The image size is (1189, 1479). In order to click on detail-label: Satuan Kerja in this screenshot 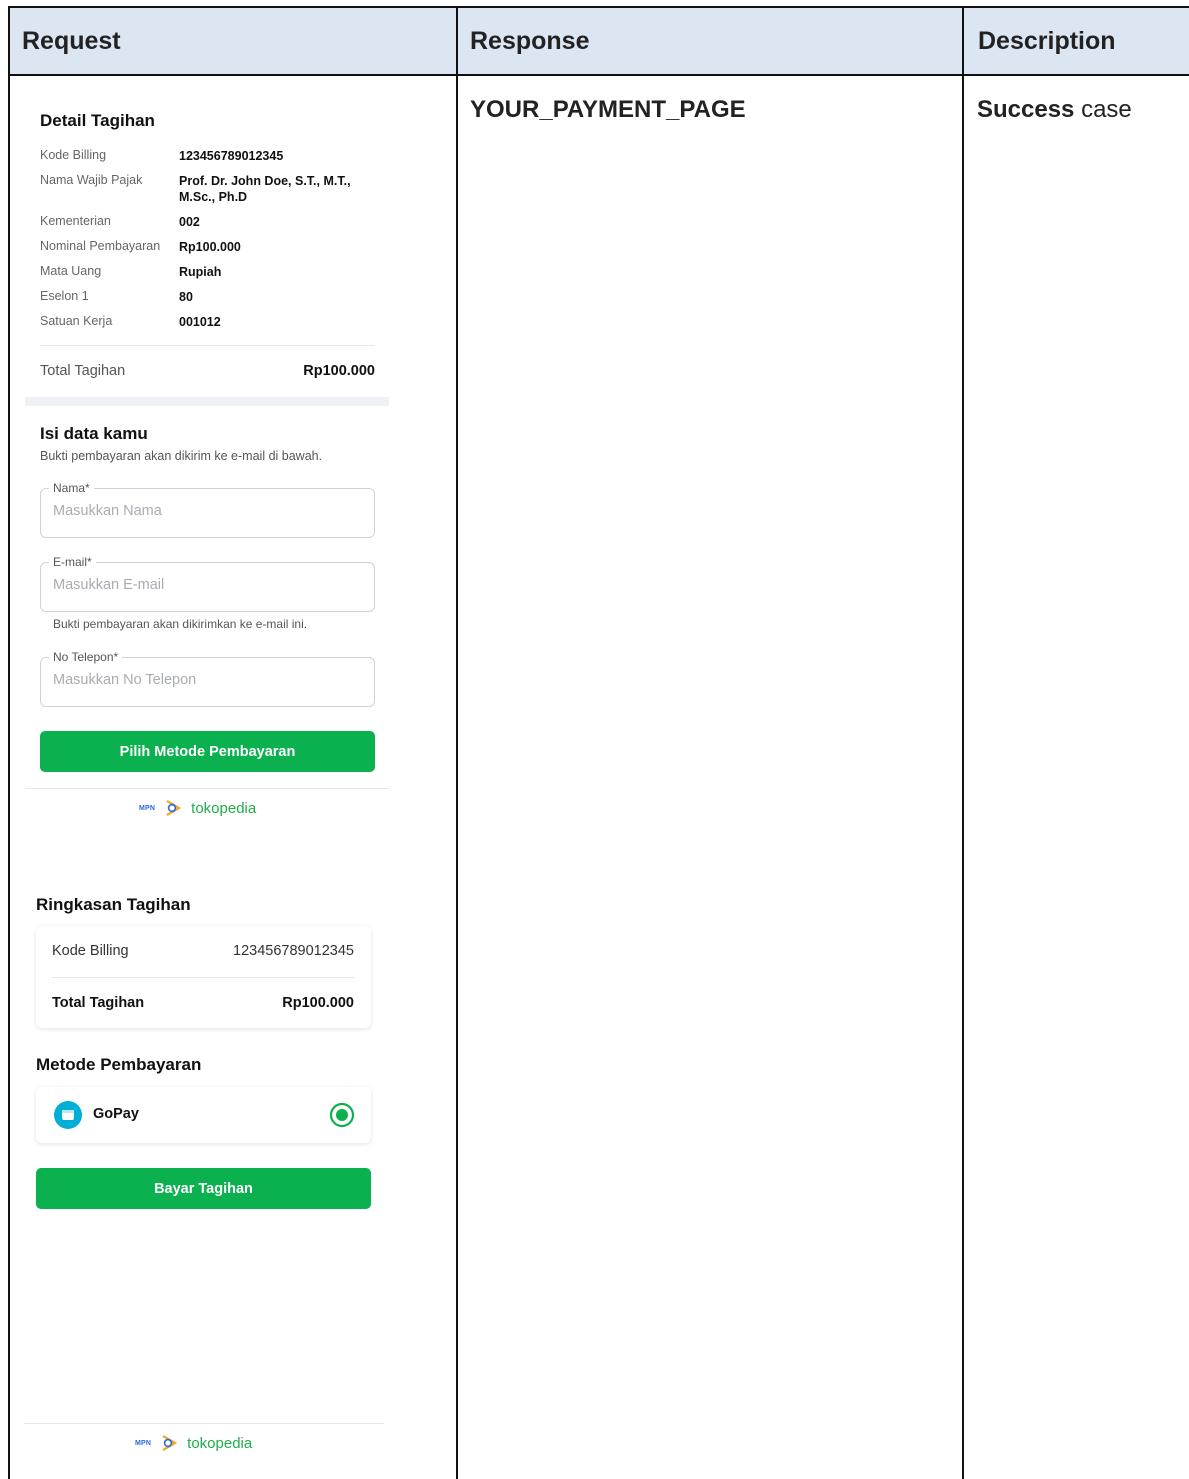, I will do `click(76, 321)`.